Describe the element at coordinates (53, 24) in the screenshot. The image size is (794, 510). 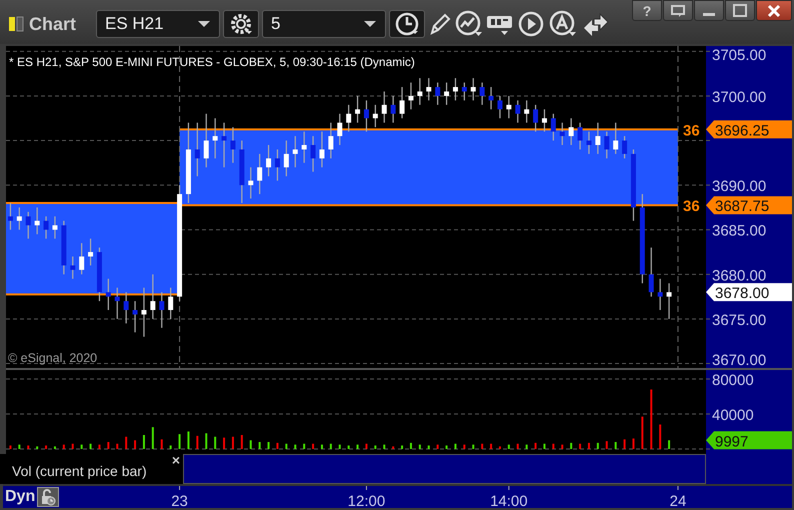
I see `window-title: Chart` at that location.